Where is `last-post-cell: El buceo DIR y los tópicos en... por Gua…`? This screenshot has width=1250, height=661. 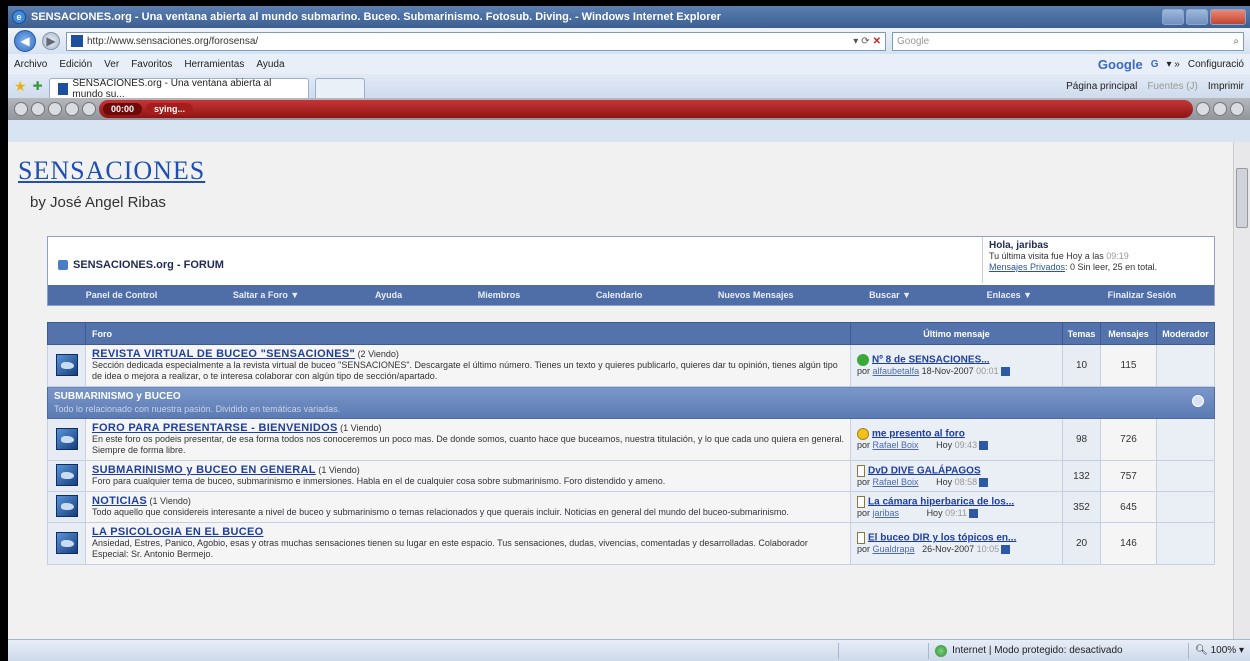
last-post-cell: El buceo DIR y los tópicos en... por Gua… is located at coordinates (956, 543).